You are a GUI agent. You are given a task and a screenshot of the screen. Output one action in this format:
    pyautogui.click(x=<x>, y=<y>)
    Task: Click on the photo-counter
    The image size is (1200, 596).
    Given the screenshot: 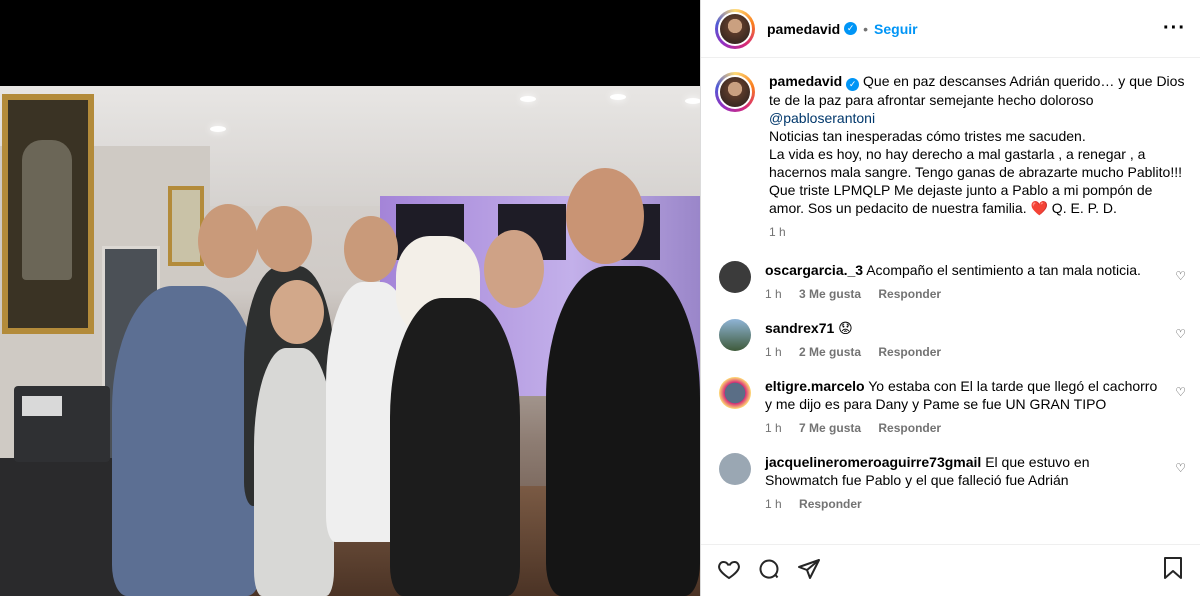 What is the action you would take?
    pyautogui.click(x=65, y=527)
    